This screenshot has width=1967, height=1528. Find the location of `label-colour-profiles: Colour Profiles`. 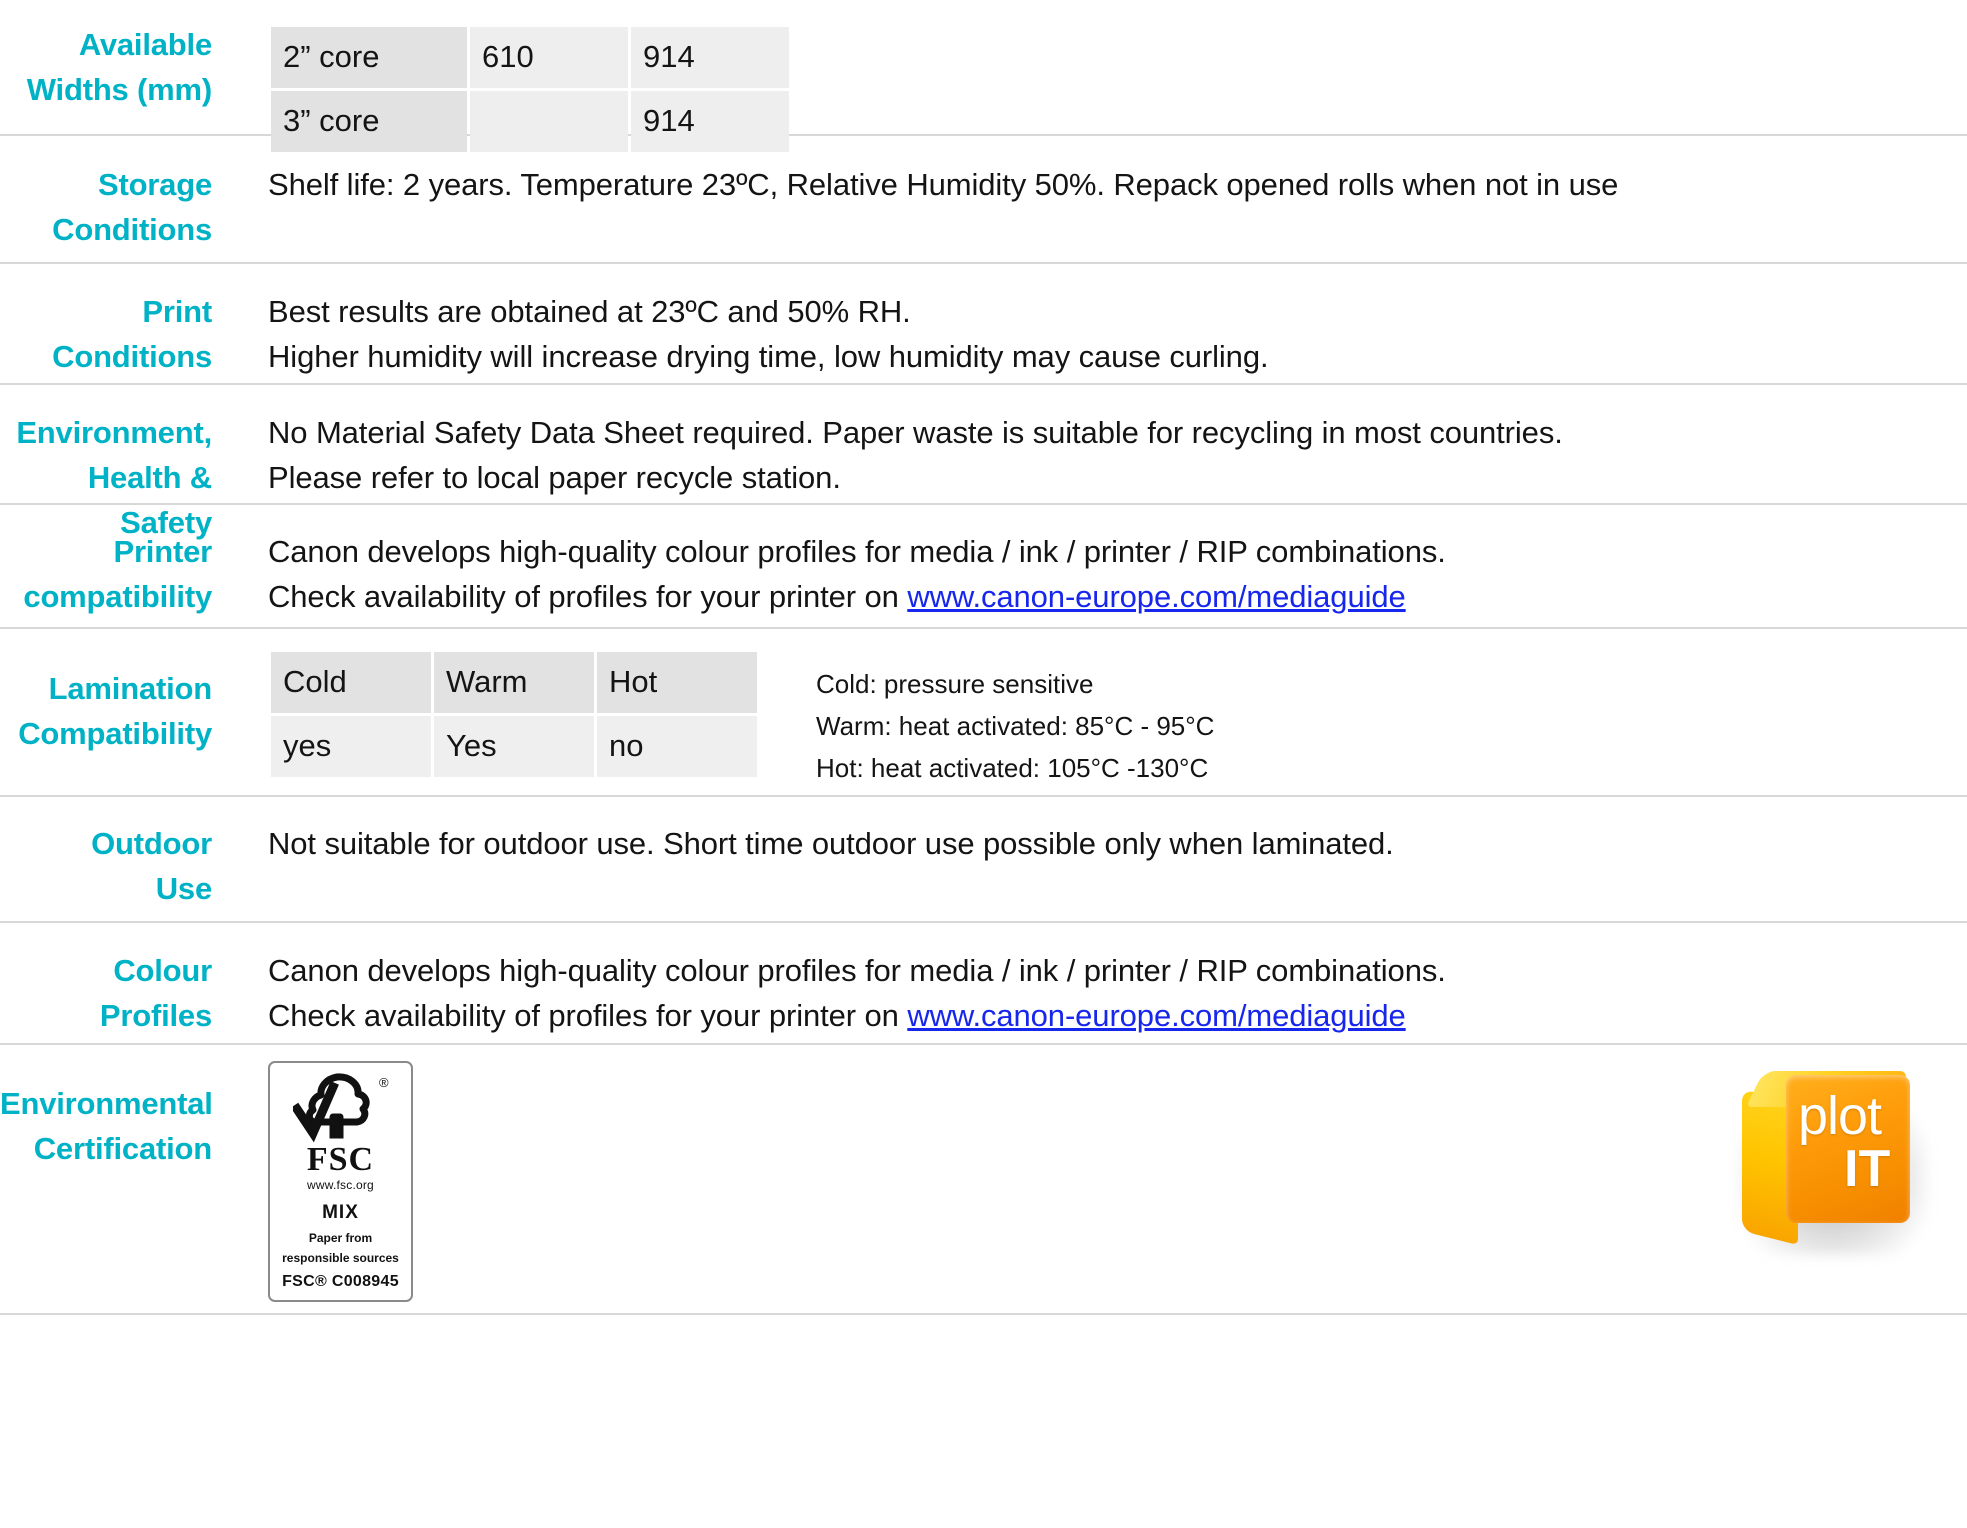

label-colour-profiles: Colour Profiles is located at coordinates (134, 980).